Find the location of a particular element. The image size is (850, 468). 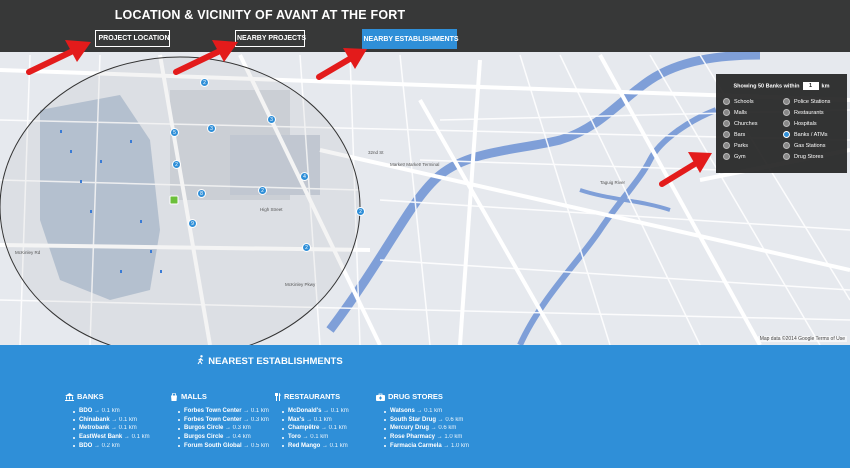

filter-option-label: Schools is located at coordinates (744, 101).